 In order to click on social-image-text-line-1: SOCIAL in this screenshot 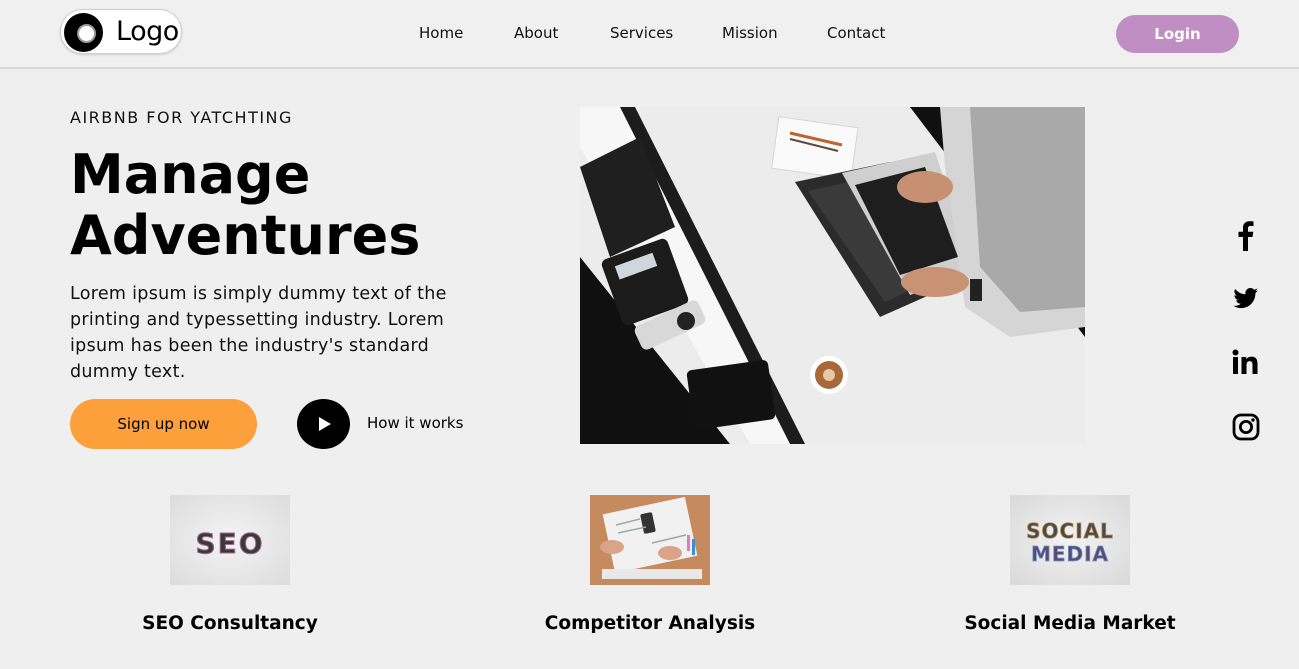, I will do `click(1070, 531)`.